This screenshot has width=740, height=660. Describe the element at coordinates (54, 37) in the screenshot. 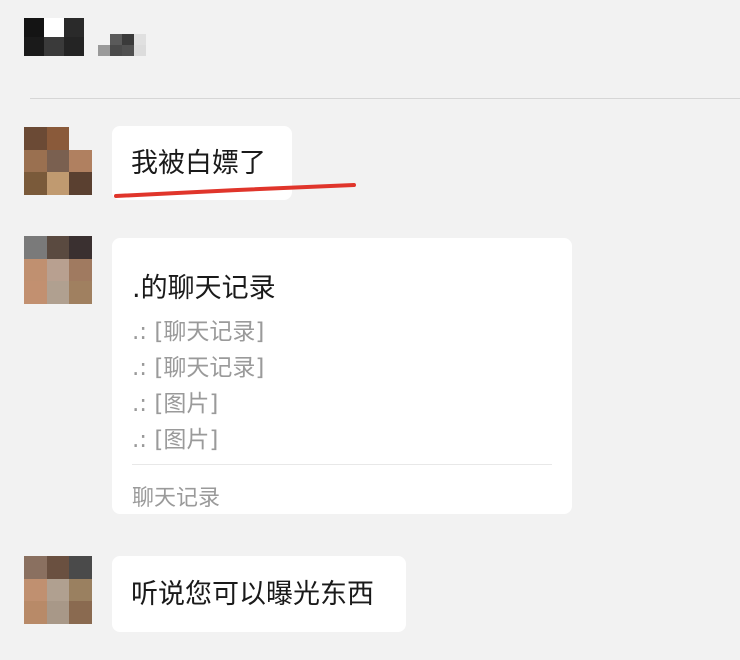

I see `chat-title-censored` at that location.